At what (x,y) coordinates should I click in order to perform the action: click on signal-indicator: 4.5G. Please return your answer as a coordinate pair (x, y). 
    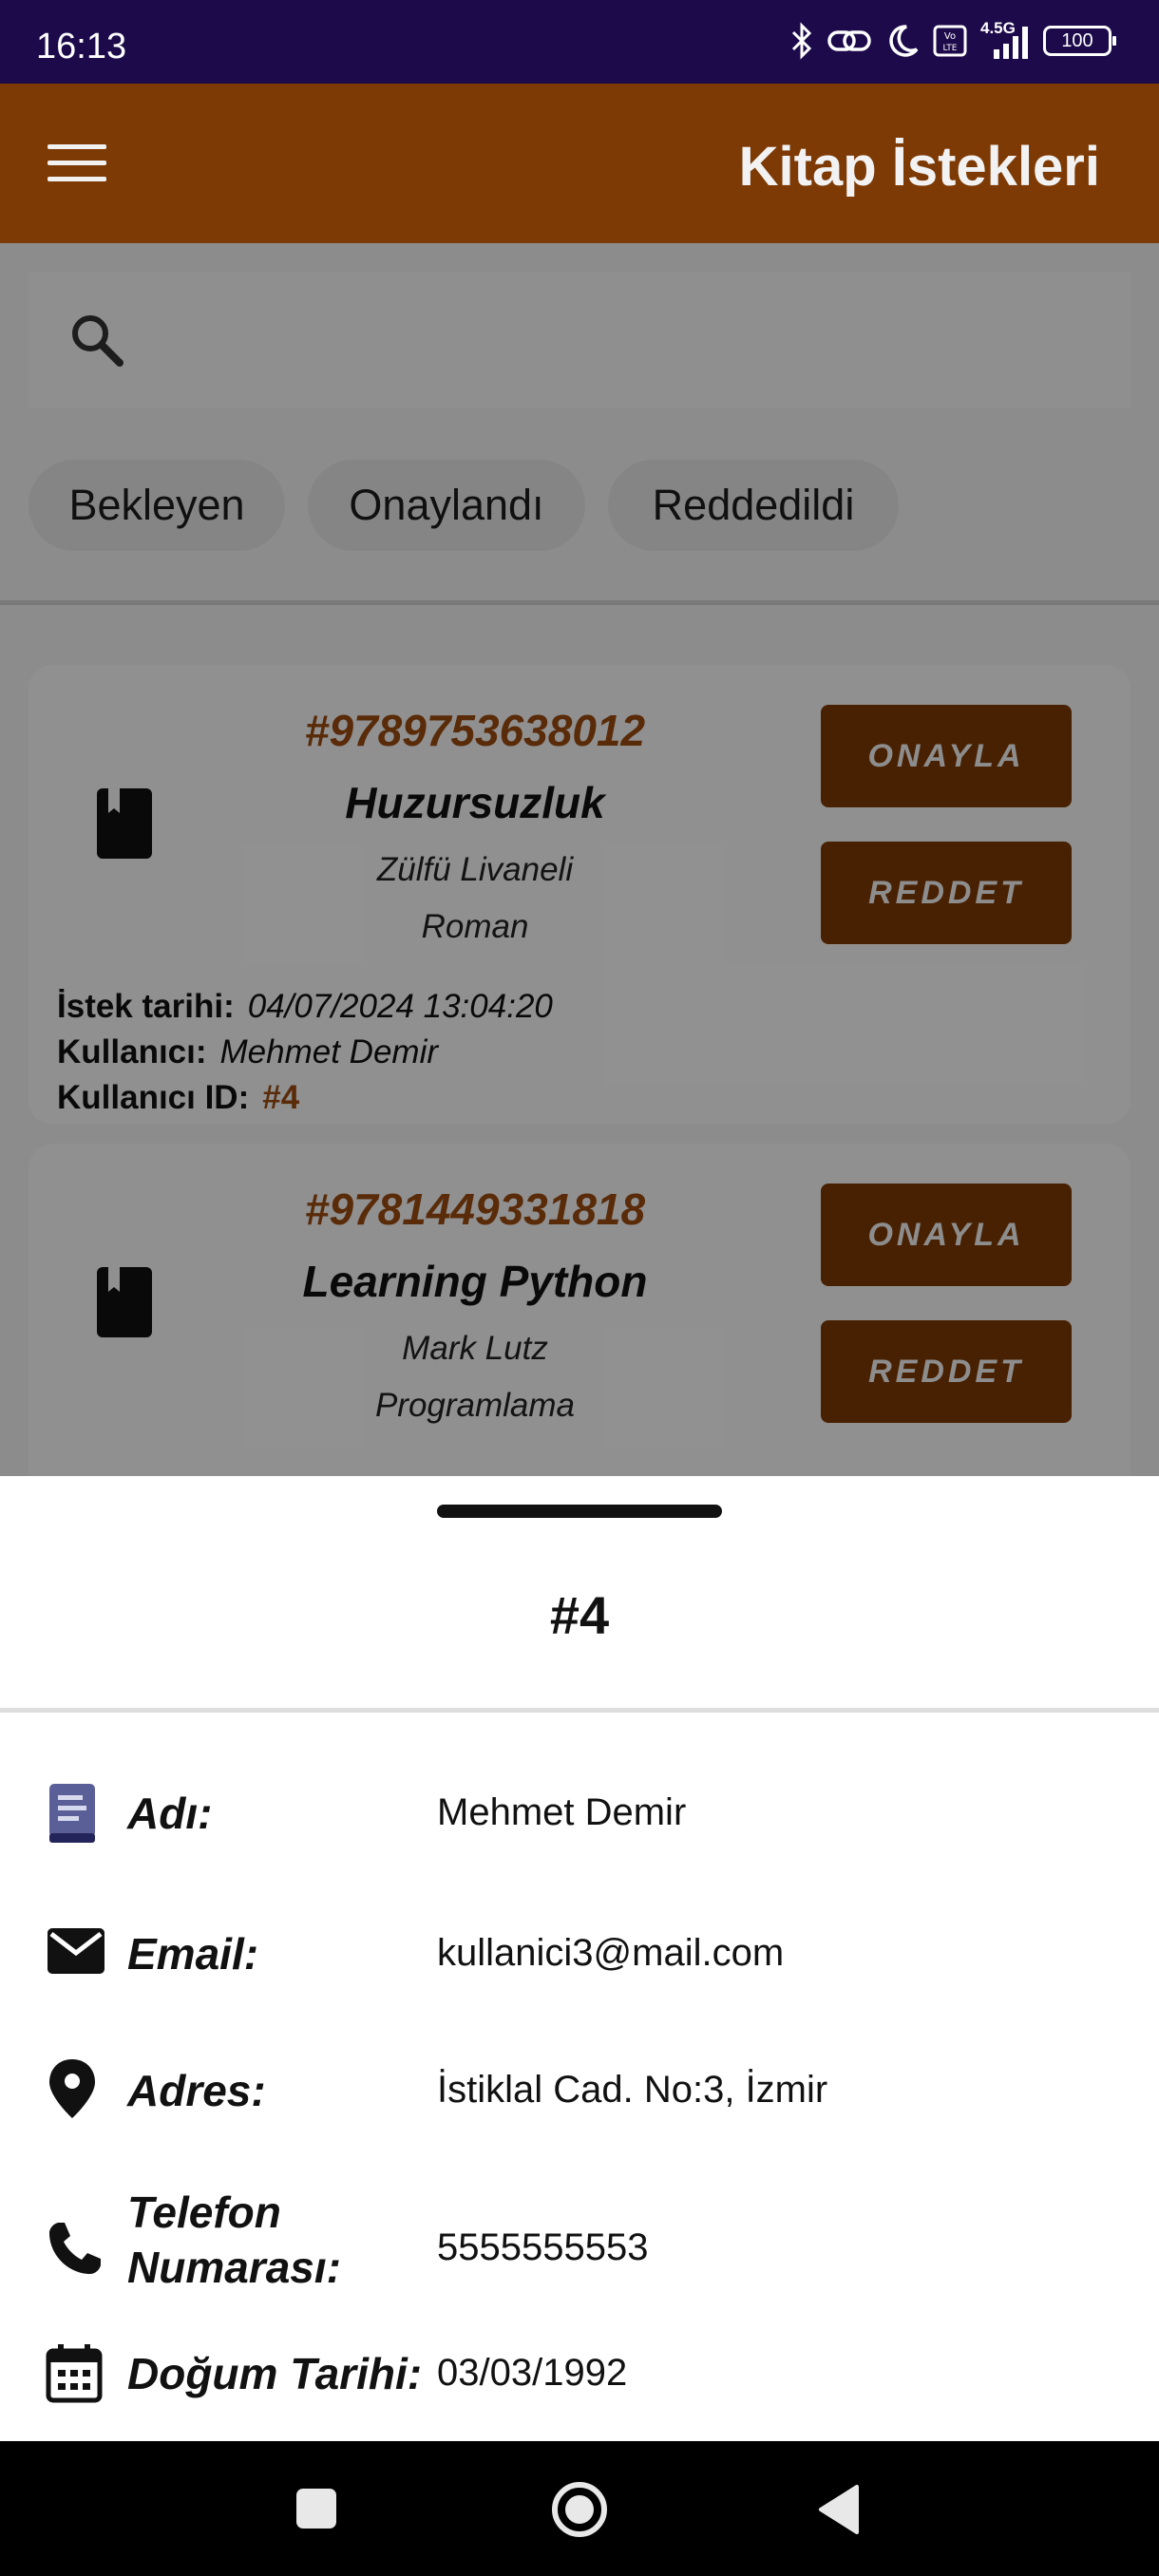
    Looking at the image, I should click on (1005, 40).